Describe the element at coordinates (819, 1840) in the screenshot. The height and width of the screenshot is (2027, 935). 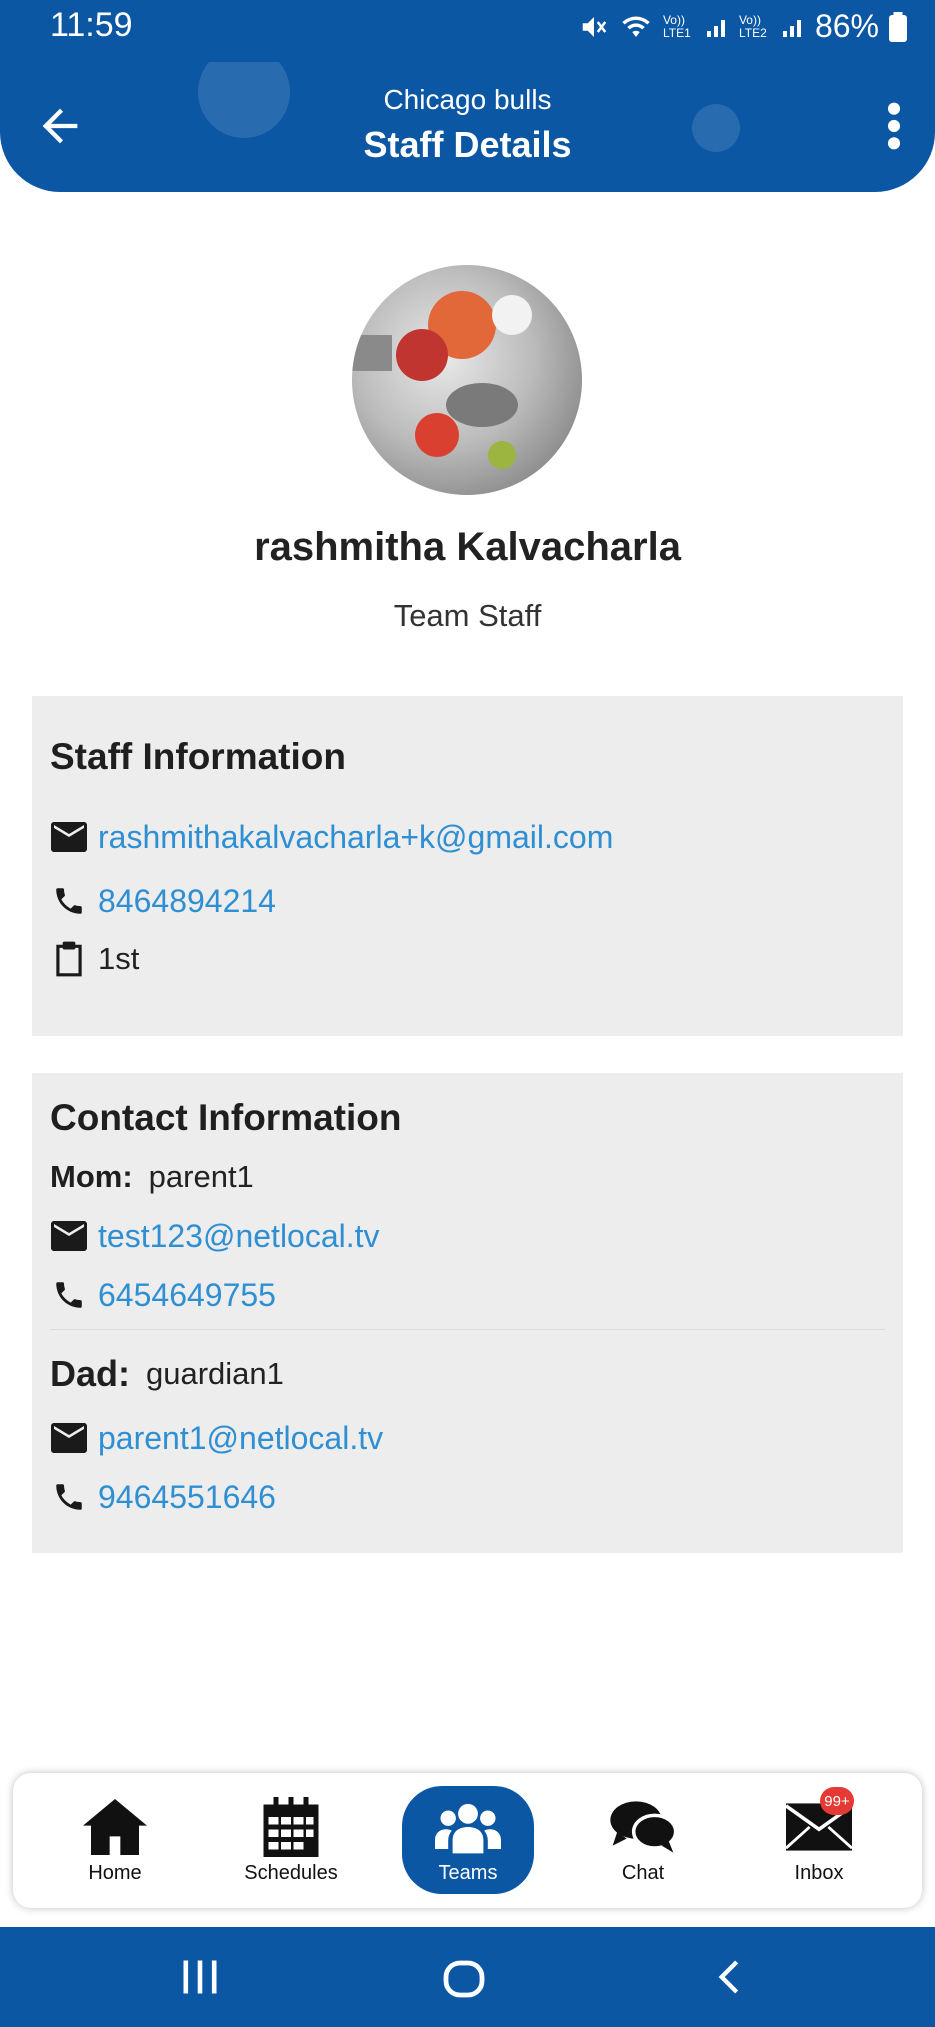
I see `nav-inbox: 99+ Inbox` at that location.